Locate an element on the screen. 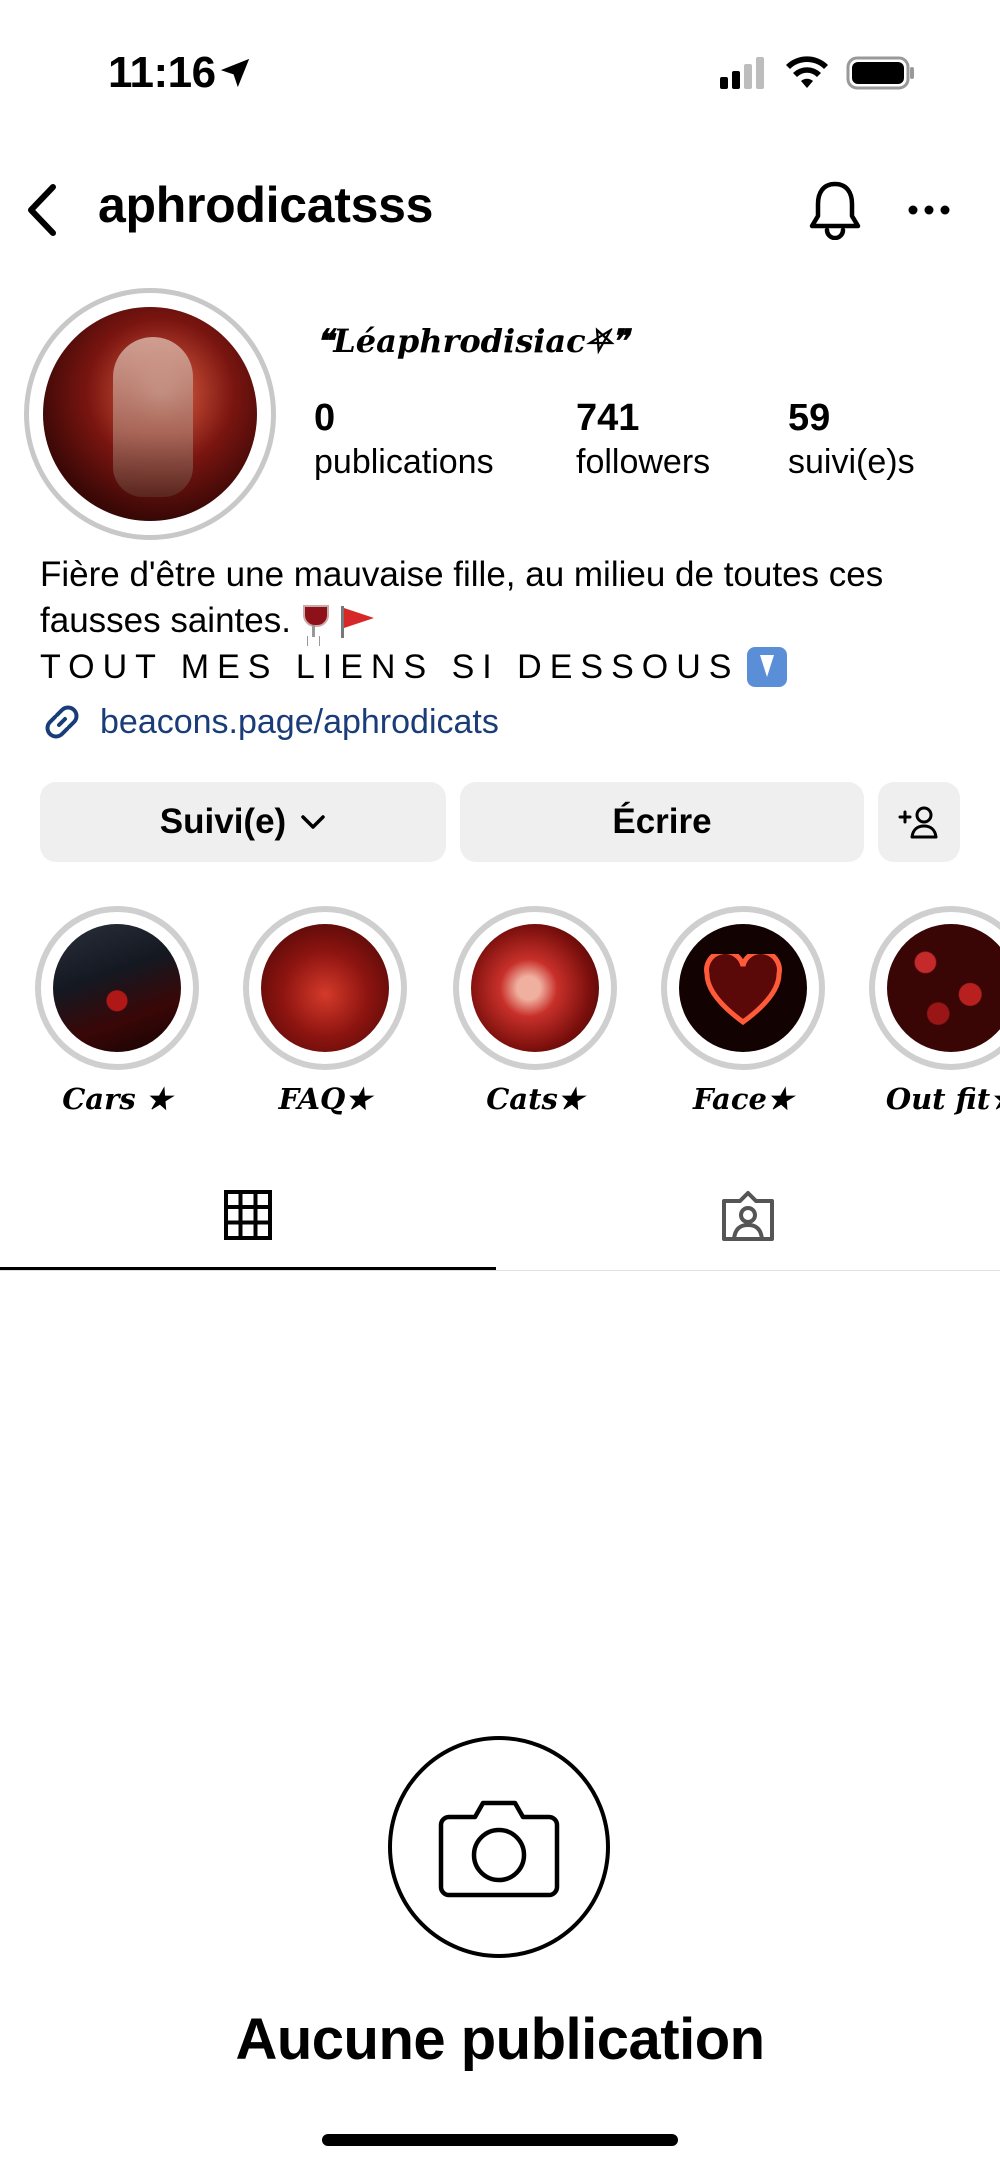  camera-icon is located at coordinates (499, 1849).